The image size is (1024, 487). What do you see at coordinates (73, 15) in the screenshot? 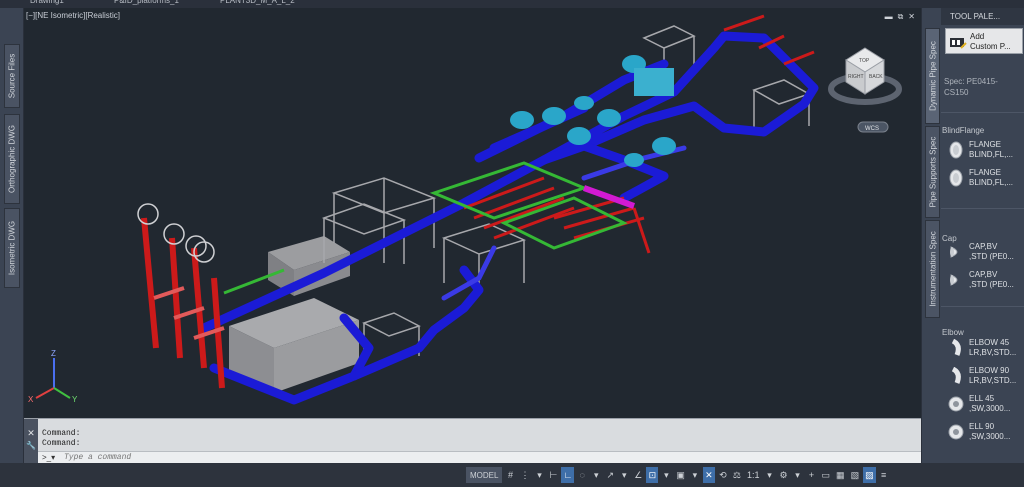
I see `viewport-controls-label: [−][NE Isometric][Realistic]` at bounding box center [73, 15].